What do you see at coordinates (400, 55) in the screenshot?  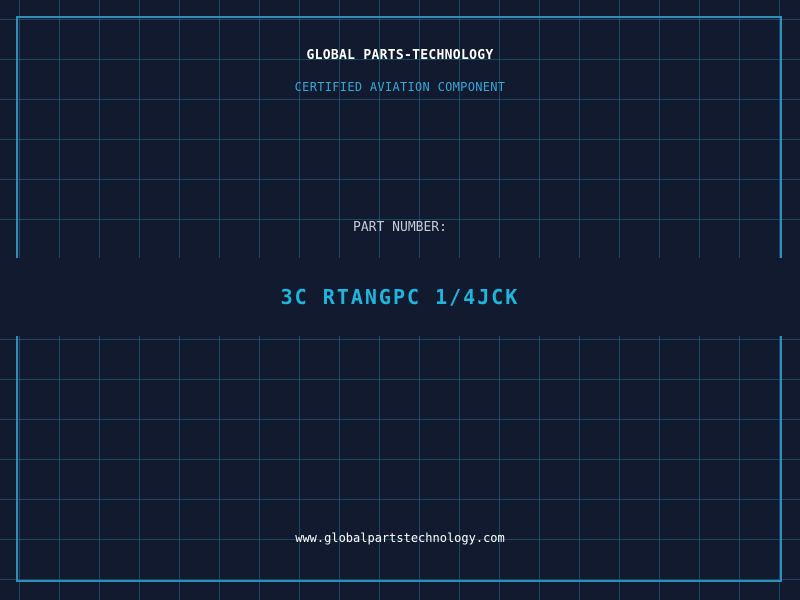 I see `brand-title: GLOBAL PARTS-TECHNOLOGY` at bounding box center [400, 55].